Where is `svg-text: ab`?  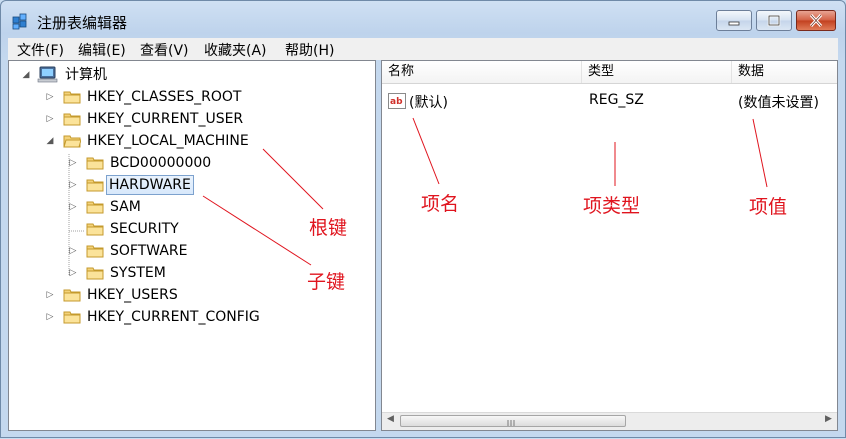 svg-text: ab is located at coordinates (396, 102).